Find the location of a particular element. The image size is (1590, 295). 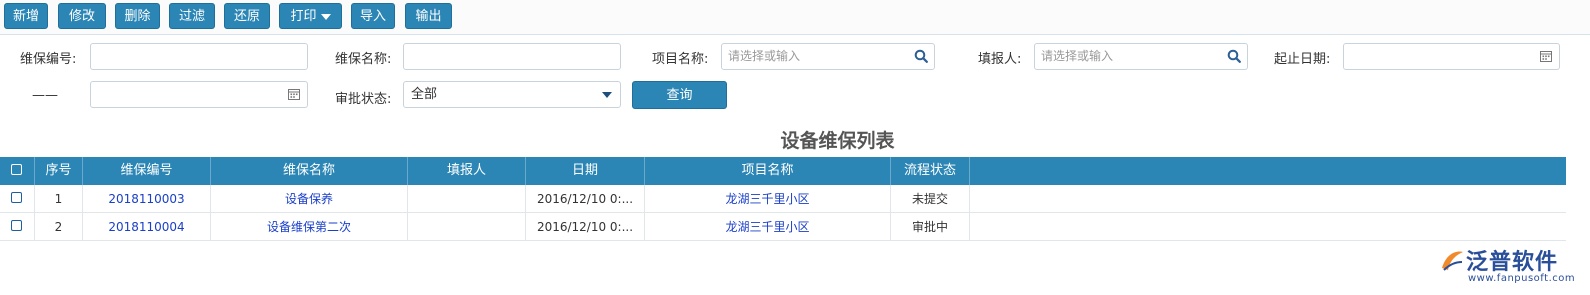

reporter-label: 填报人: is located at coordinates (1000, 59).